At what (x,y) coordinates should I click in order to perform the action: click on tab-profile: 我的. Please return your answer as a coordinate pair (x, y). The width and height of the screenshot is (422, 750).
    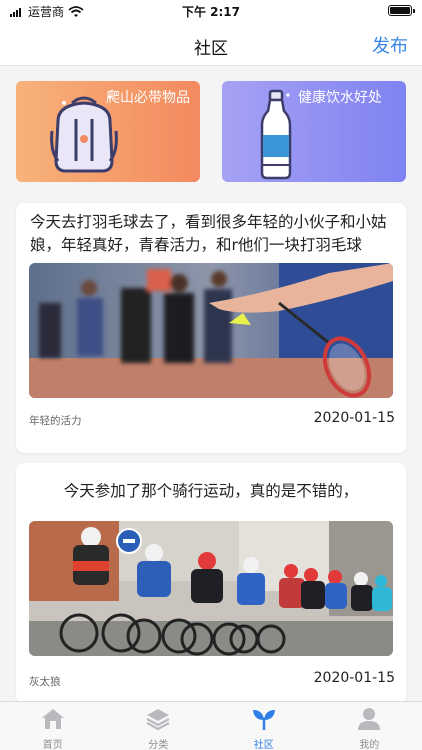
    Looking at the image, I should click on (369, 726).